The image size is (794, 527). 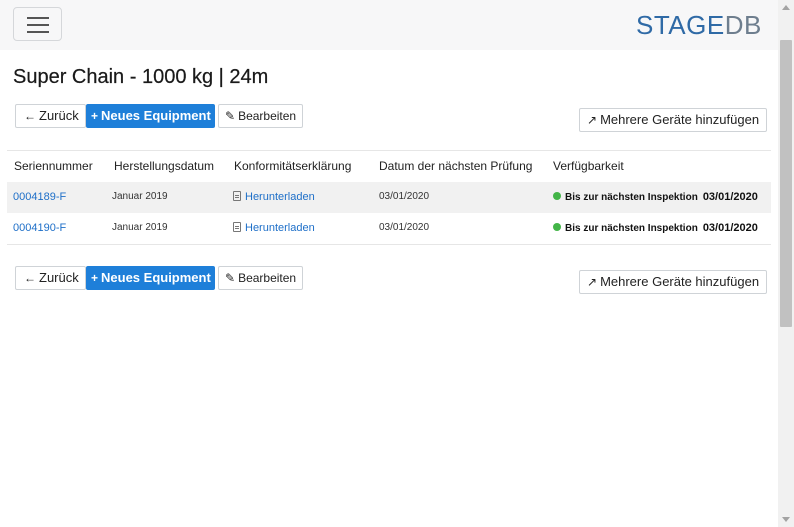 I want to click on logo-part-1: STAGE, so click(x=680, y=25).